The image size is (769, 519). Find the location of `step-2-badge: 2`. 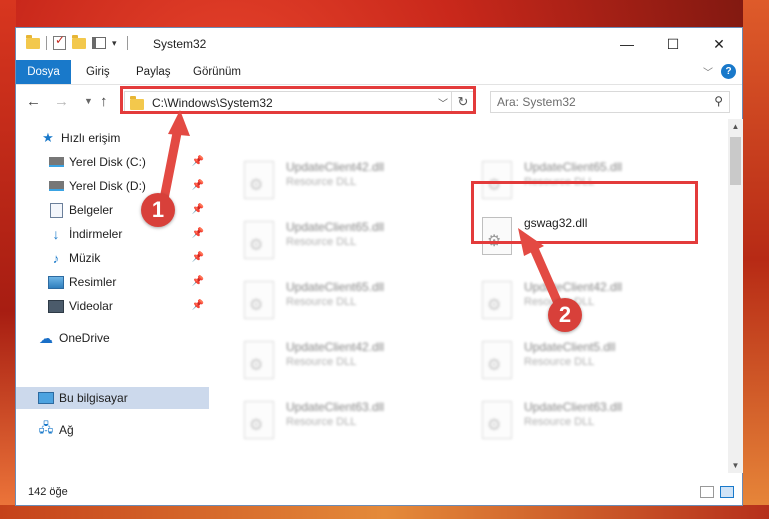

step-2-badge: 2 is located at coordinates (565, 315).